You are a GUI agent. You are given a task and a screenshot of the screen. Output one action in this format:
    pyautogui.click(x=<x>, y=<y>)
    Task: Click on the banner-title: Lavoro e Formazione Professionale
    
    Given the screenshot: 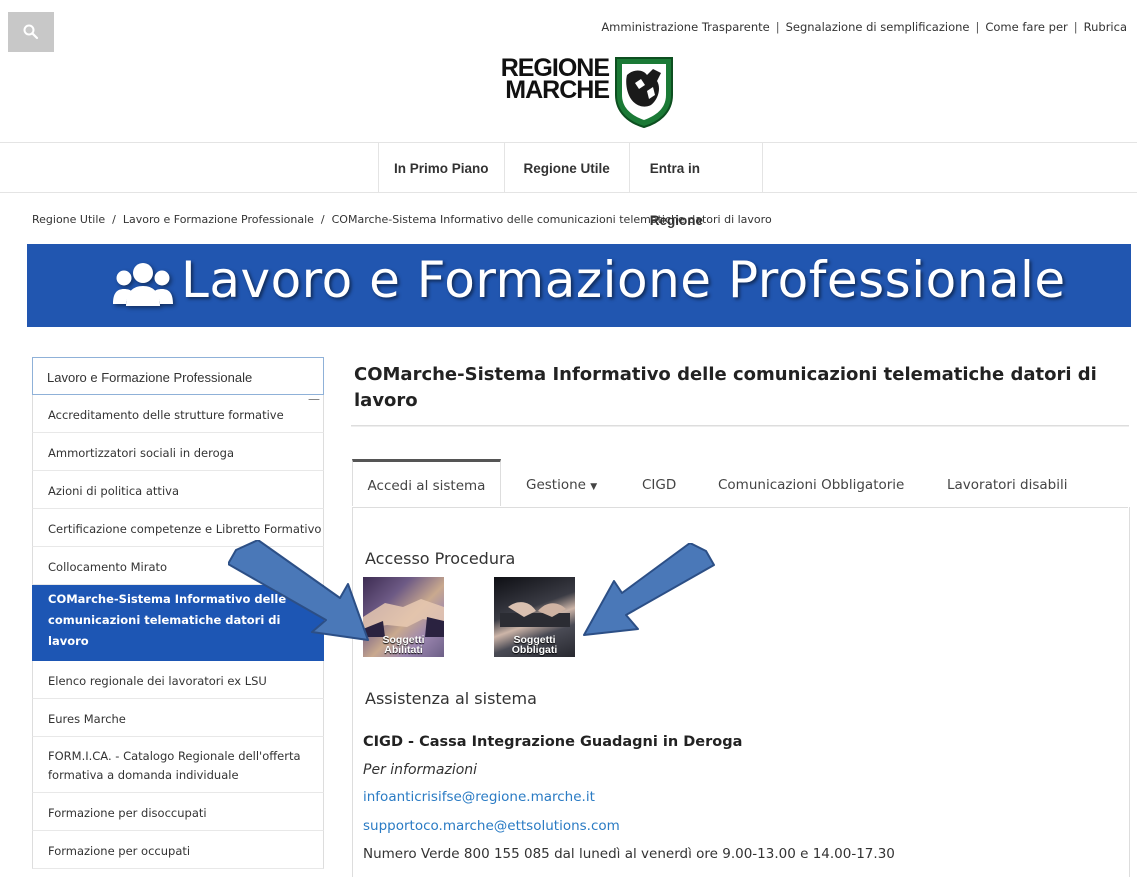 What is the action you would take?
    pyautogui.click(x=623, y=280)
    